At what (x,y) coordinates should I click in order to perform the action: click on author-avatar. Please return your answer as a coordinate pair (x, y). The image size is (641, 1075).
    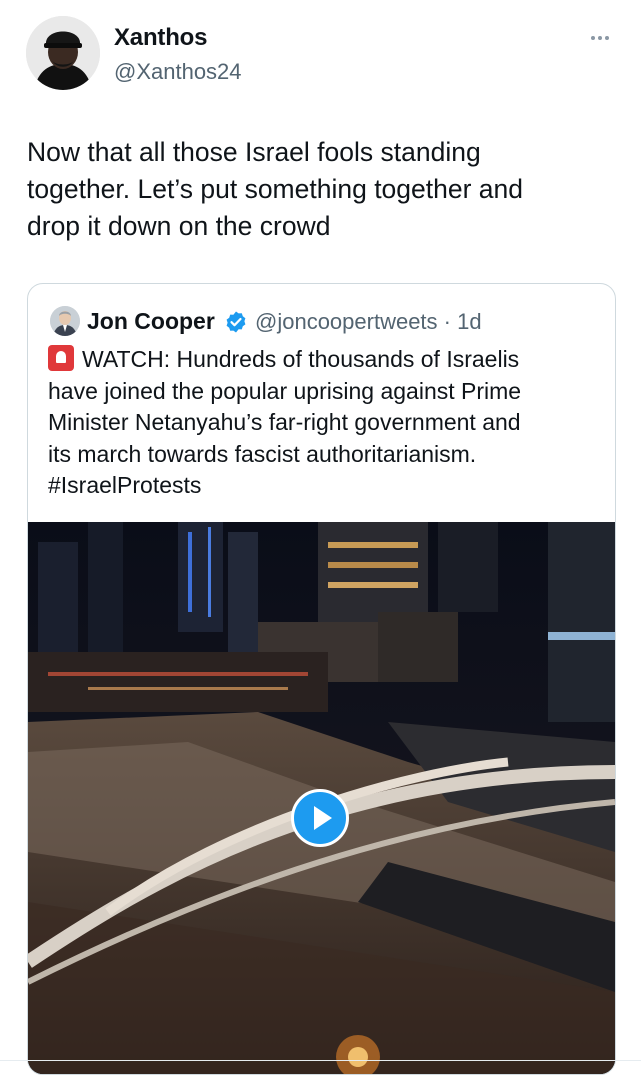
    Looking at the image, I should click on (63, 53).